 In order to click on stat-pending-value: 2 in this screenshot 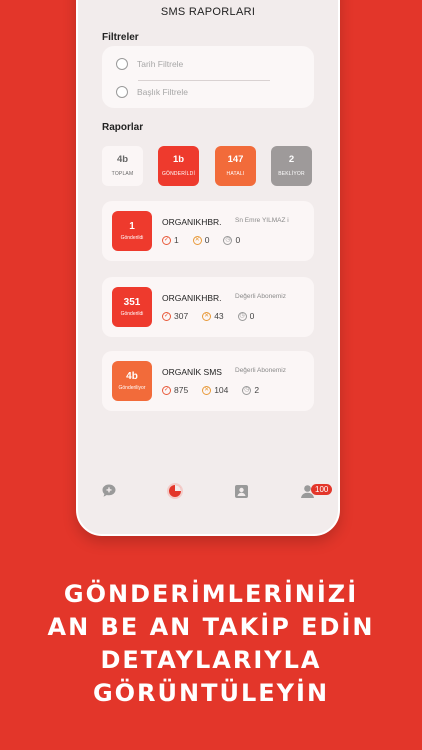, I will do `click(291, 159)`.